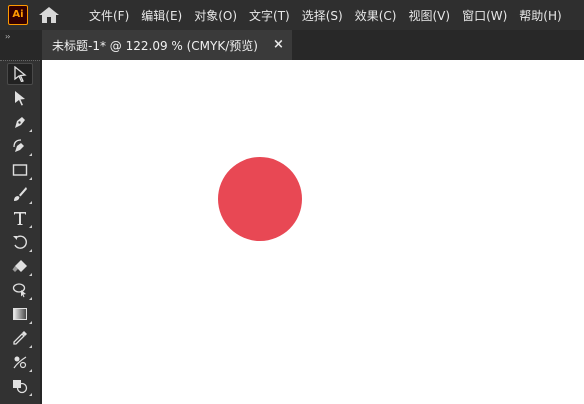  I want to click on type-icon, so click(20, 218).